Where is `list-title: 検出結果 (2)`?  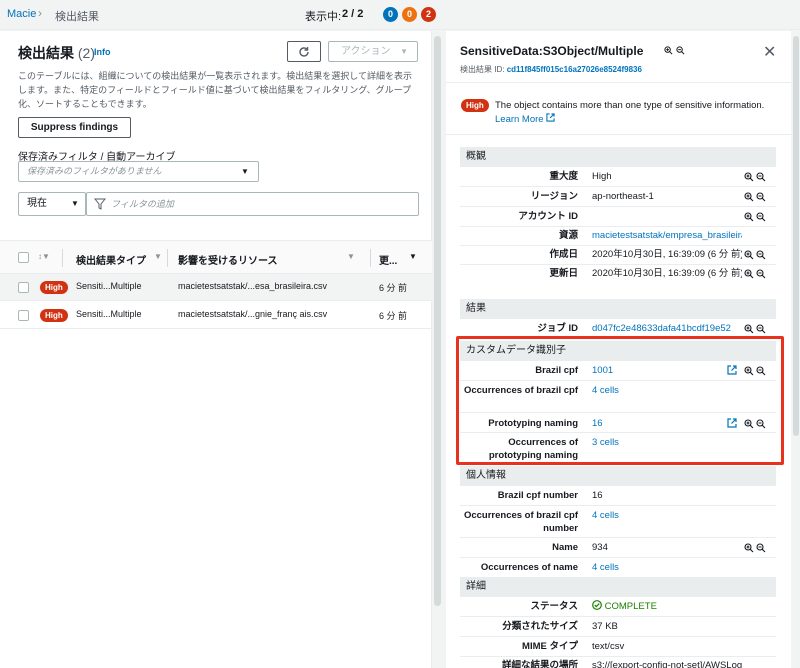 list-title: 検出結果 (2) is located at coordinates (57, 53).